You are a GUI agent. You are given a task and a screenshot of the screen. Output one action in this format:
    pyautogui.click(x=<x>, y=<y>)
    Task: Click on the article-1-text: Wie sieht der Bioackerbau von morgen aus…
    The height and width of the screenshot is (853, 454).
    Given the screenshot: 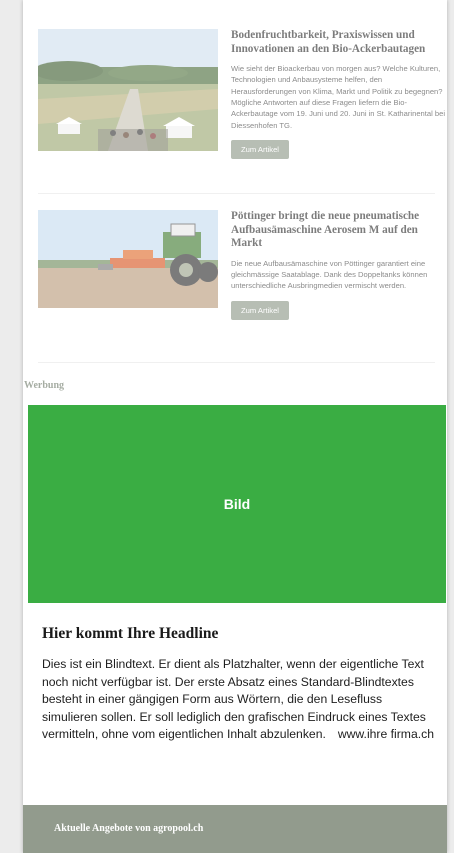 What is the action you would take?
    pyautogui.click(x=338, y=97)
    